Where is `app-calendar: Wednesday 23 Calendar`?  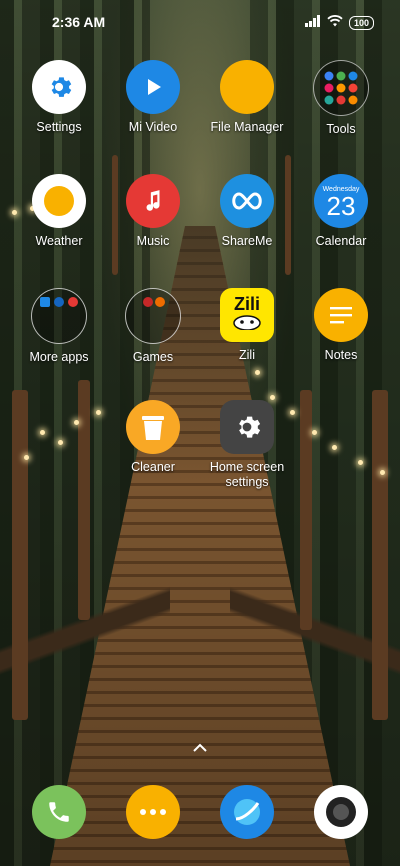 app-calendar: Wednesday 23 Calendar is located at coordinates (341, 211).